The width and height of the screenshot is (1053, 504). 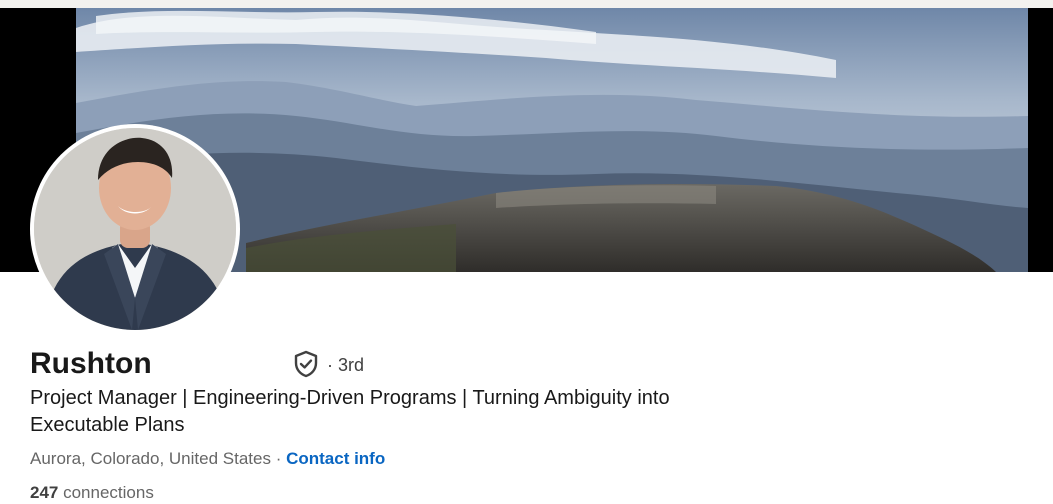 What do you see at coordinates (106, 492) in the screenshot?
I see `connections-label: connections` at bounding box center [106, 492].